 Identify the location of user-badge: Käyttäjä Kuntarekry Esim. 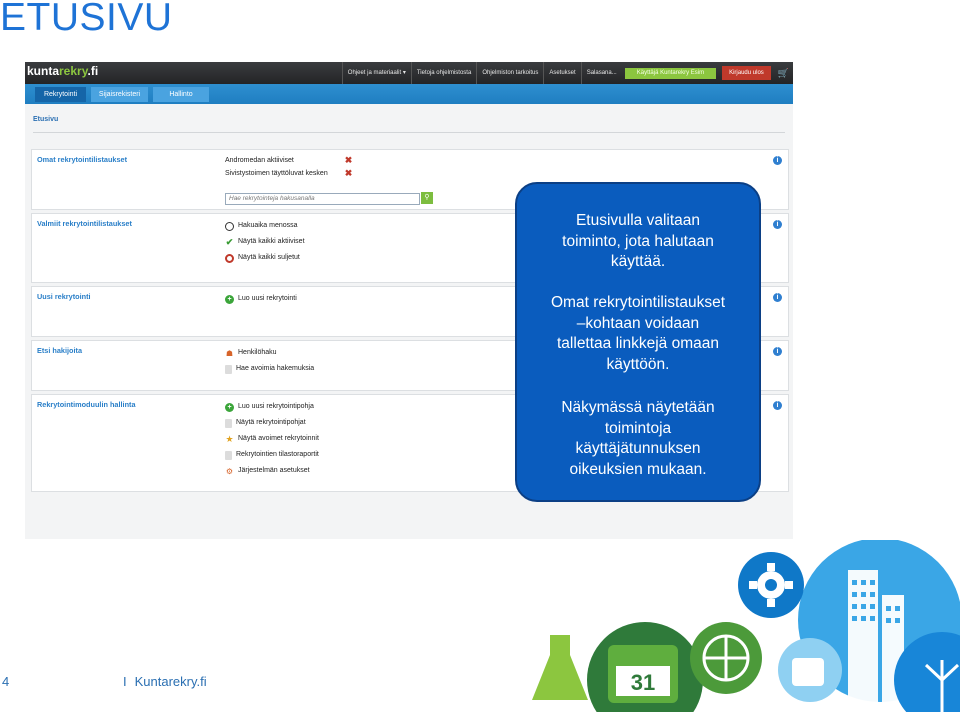
(670, 73).